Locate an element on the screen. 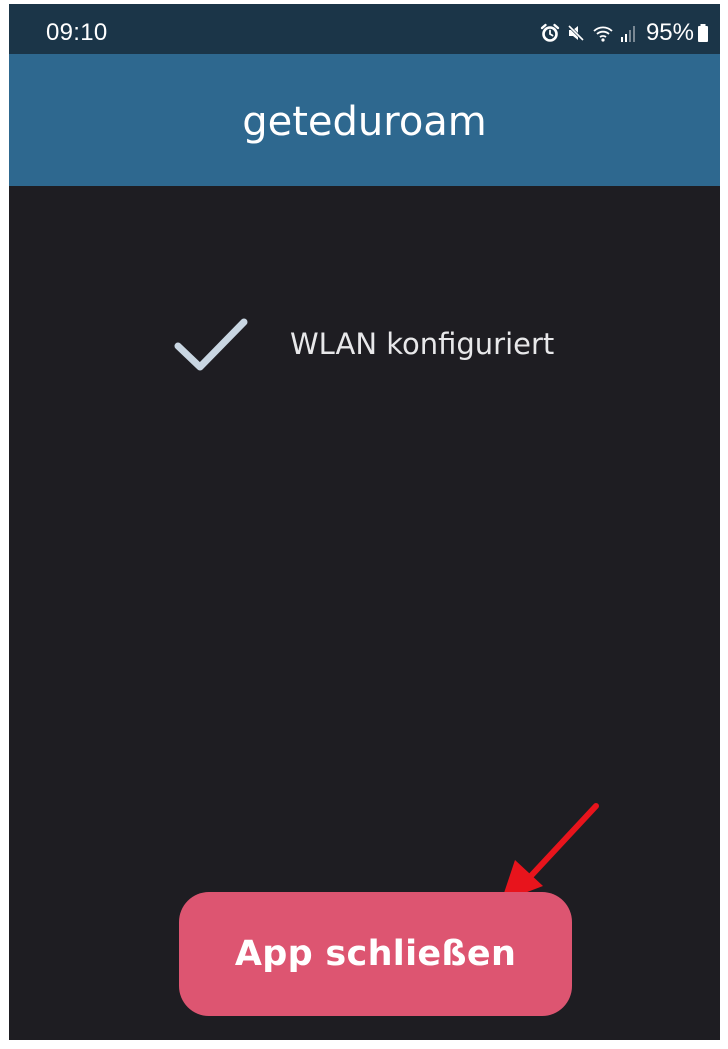  signal-icon is located at coordinates (628, 33).